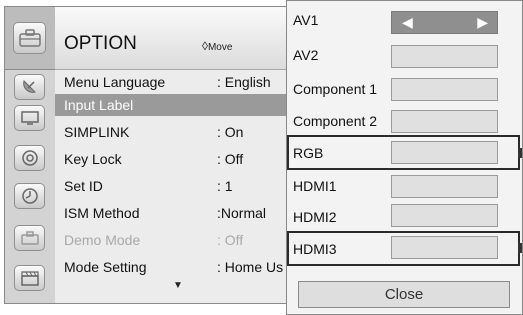 This screenshot has height=315, width=523. I want to click on input-row-hdmi3: HDMI3, so click(405, 248).